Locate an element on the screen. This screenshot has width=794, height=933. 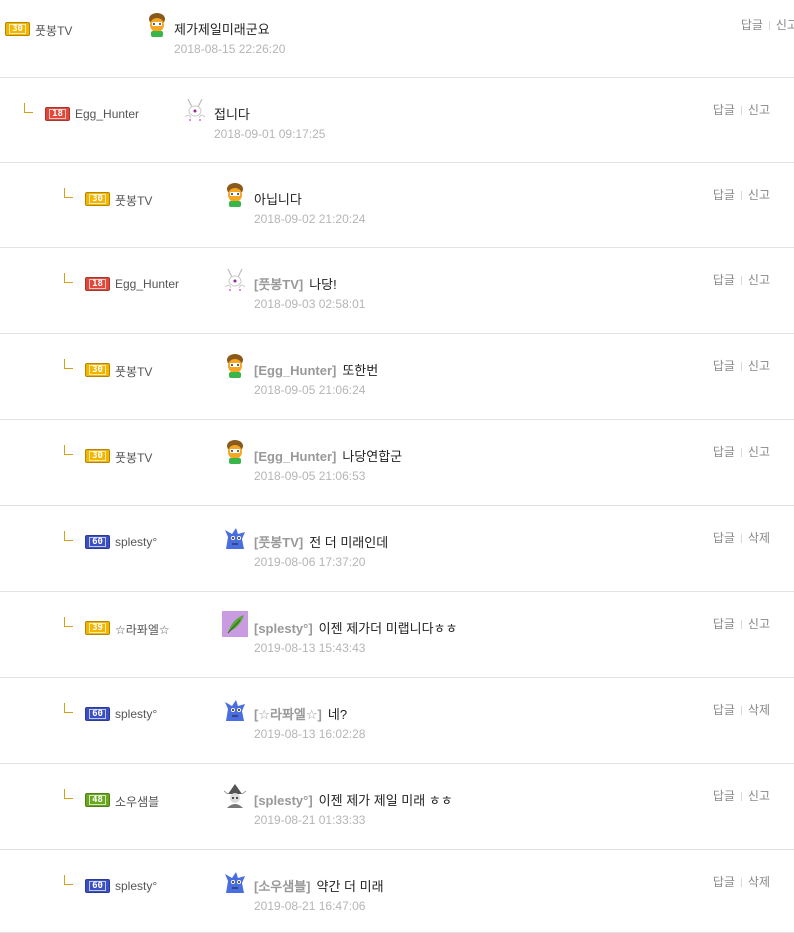
feather-avatar-icon is located at coordinates (235, 624).